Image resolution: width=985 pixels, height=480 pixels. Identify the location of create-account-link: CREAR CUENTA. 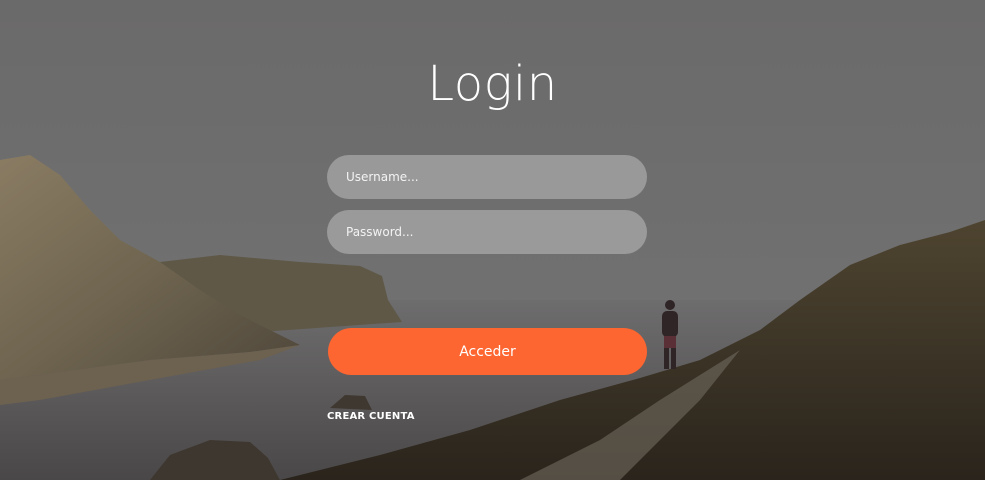
(371, 416).